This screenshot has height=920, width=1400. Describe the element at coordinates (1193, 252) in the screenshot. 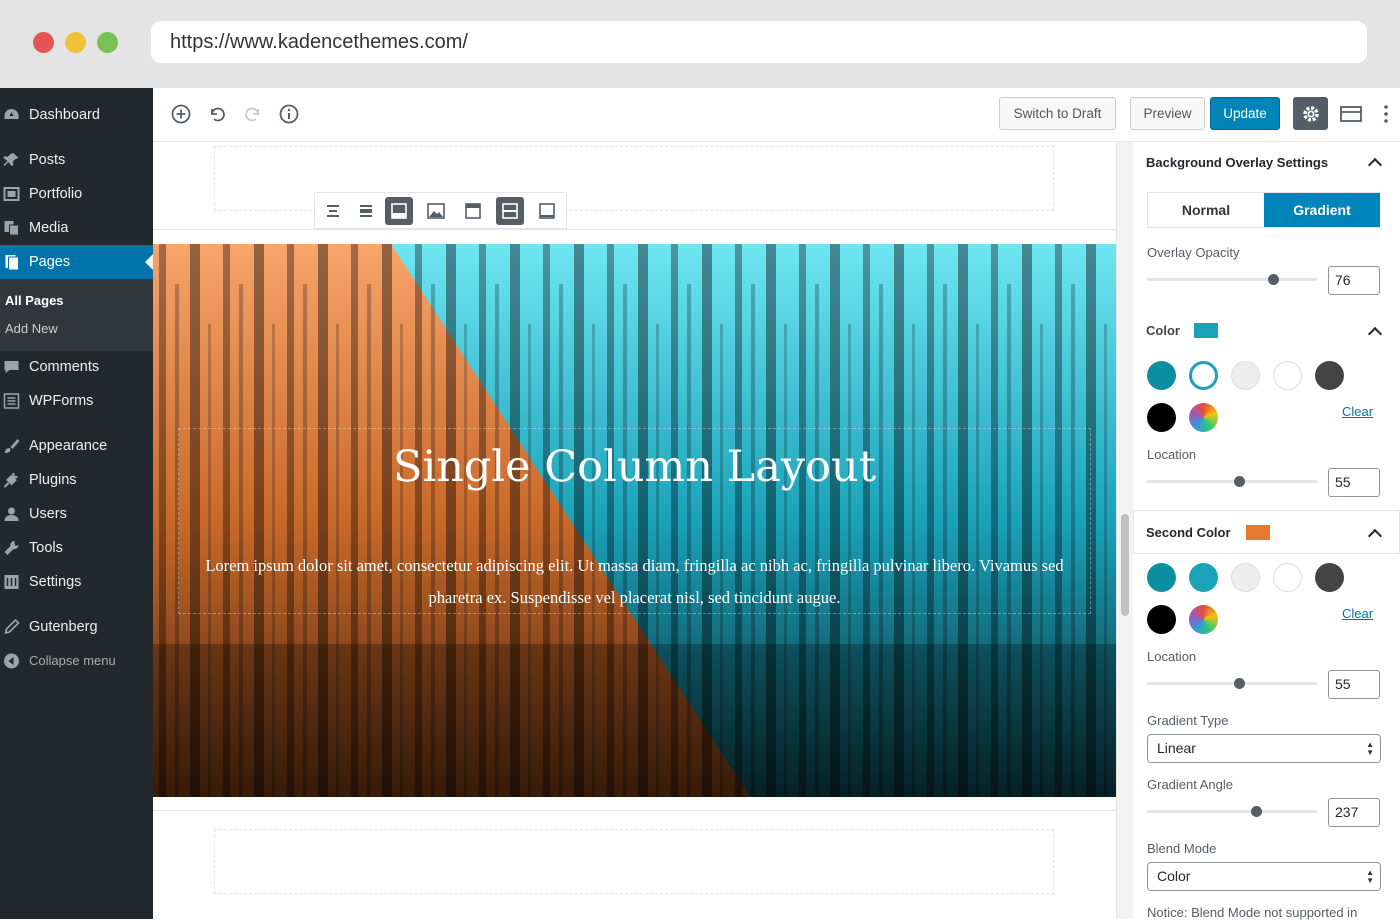

I see `overlay-opacity-label: Overlay Opacity` at that location.